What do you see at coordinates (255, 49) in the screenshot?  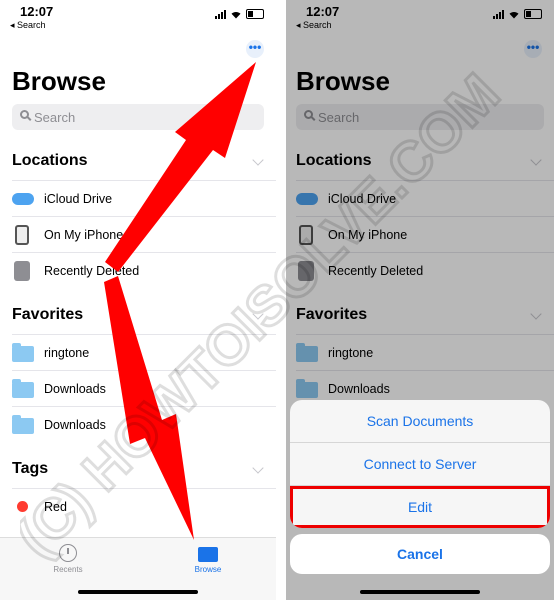 I see `more-options-button: •••` at bounding box center [255, 49].